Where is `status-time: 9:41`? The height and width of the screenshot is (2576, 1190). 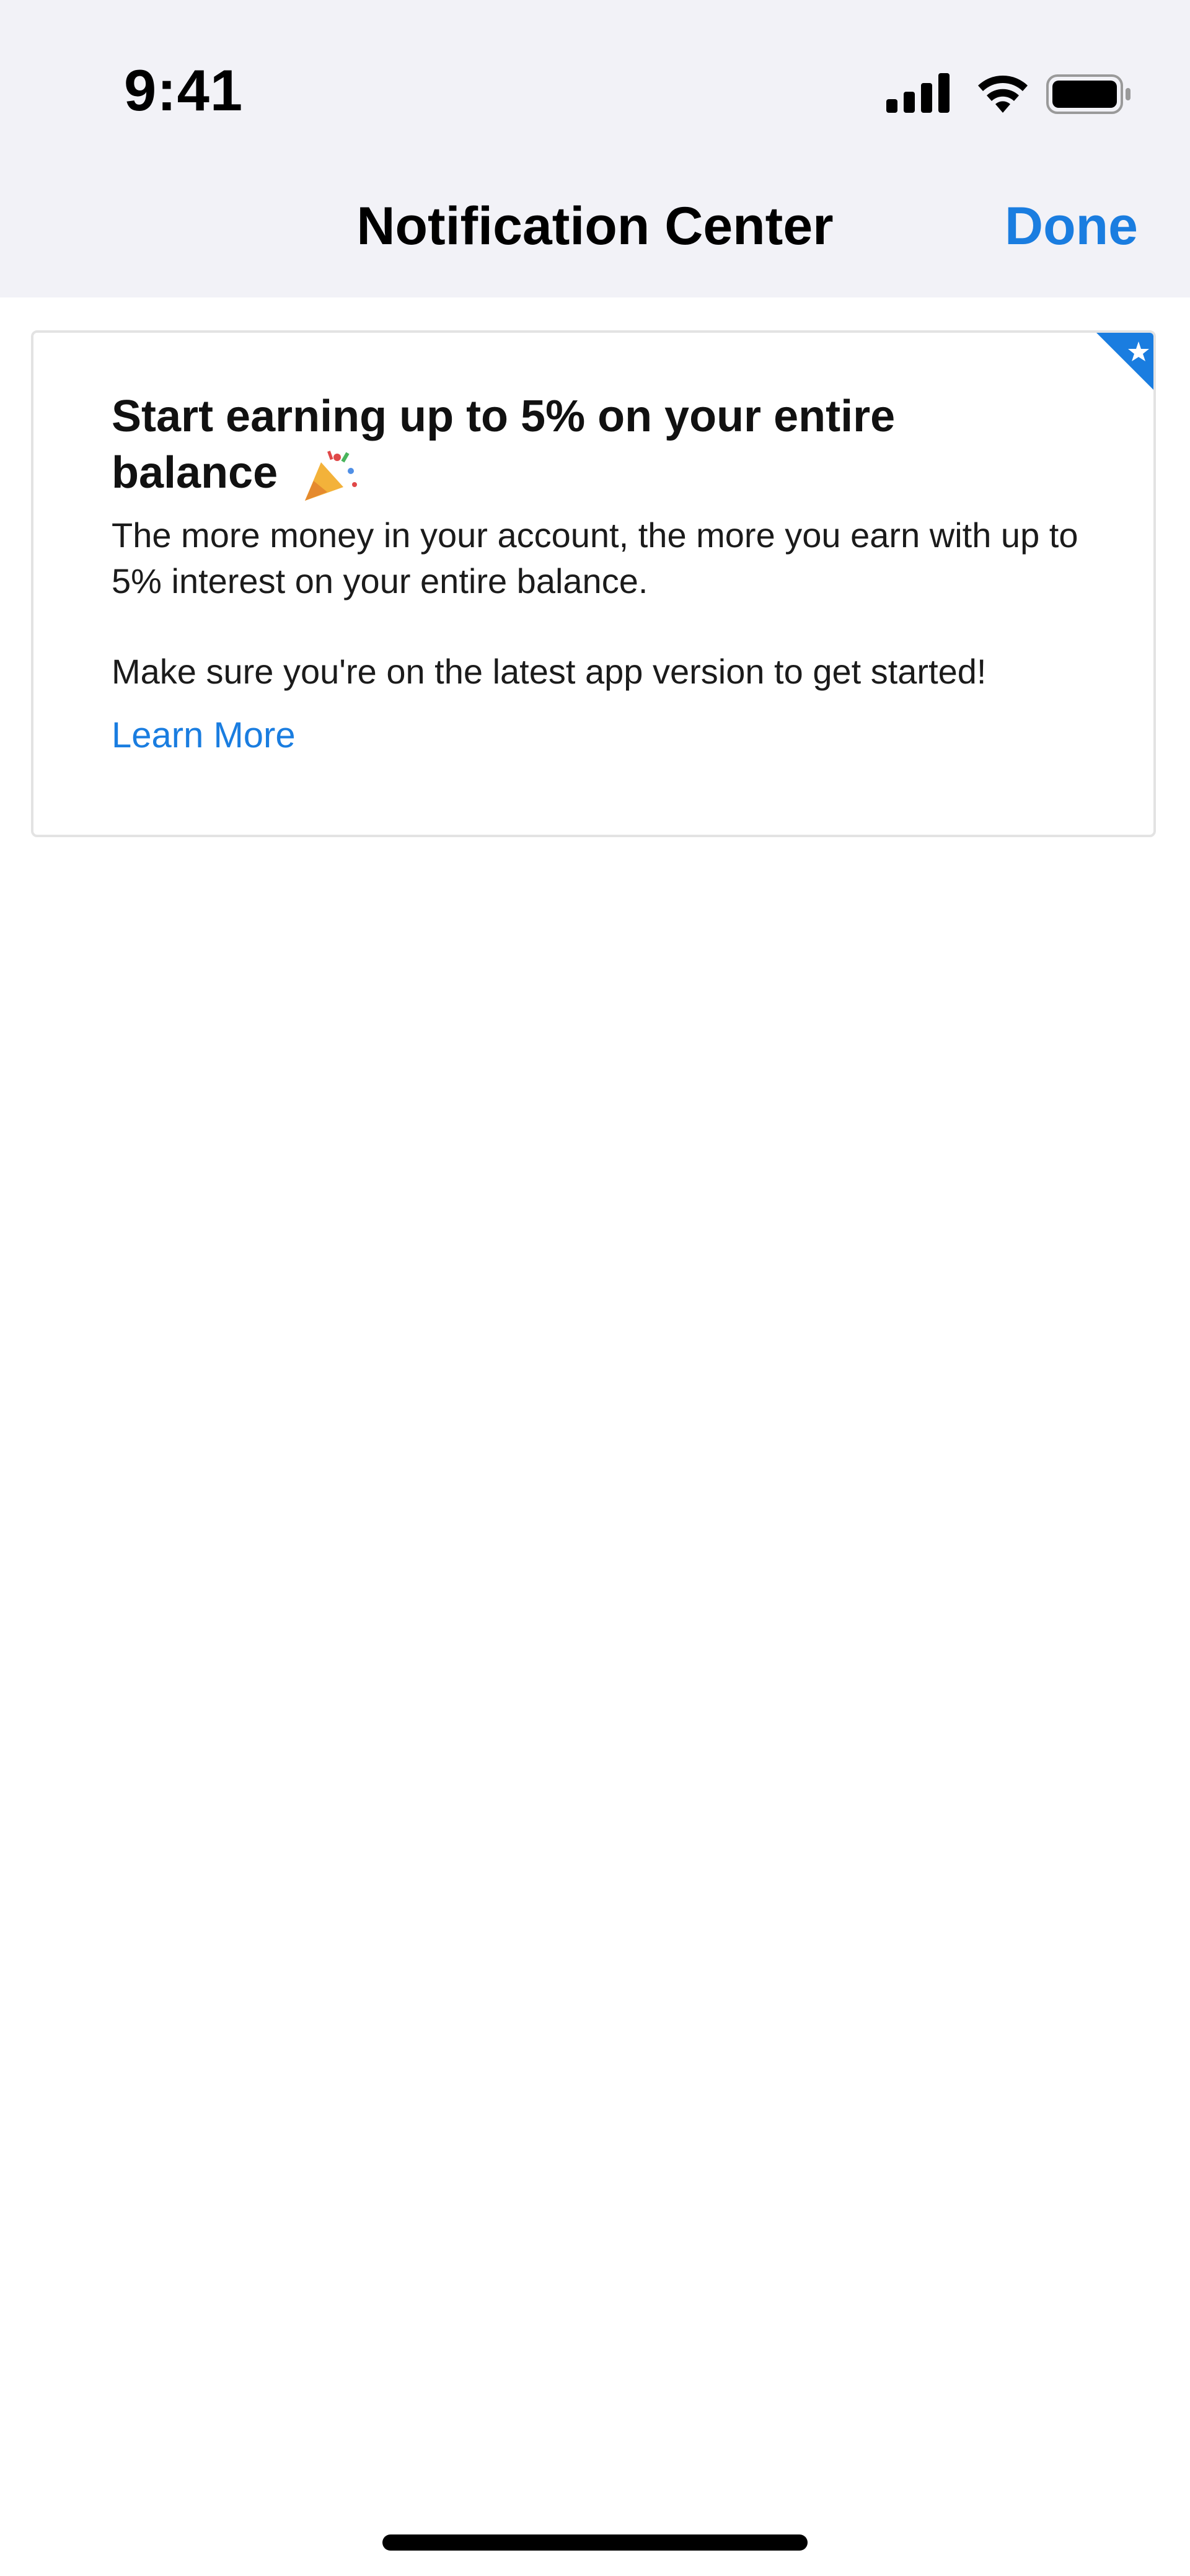 status-time: 9:41 is located at coordinates (184, 90).